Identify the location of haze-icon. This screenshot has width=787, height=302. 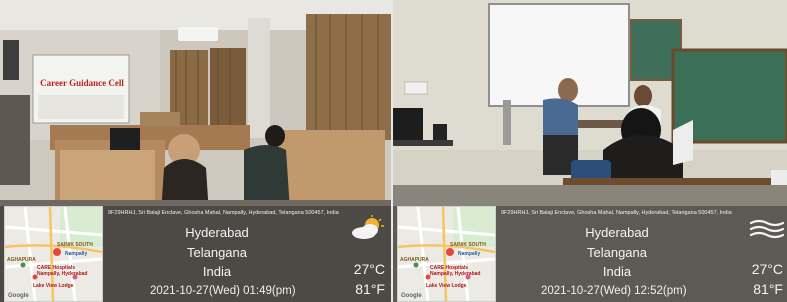
(767, 229).